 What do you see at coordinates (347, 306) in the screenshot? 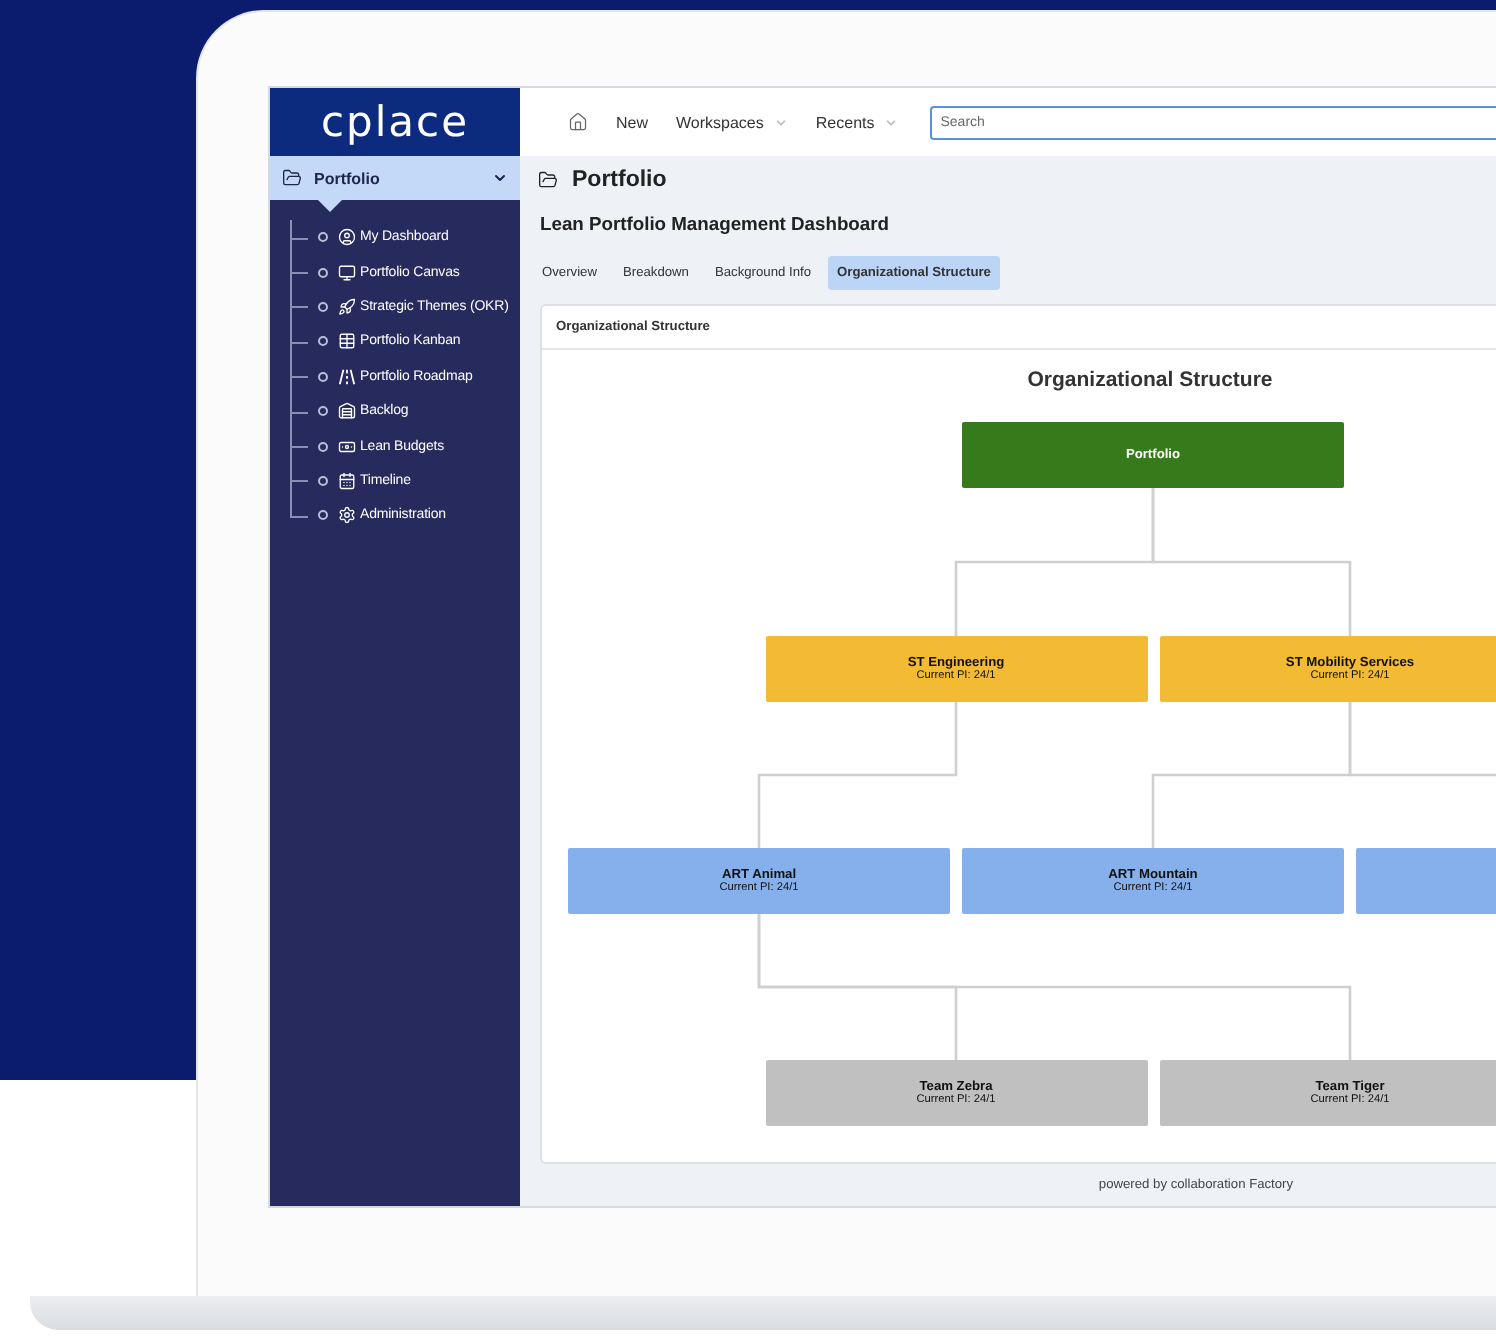
I see `rocket-icon` at bounding box center [347, 306].